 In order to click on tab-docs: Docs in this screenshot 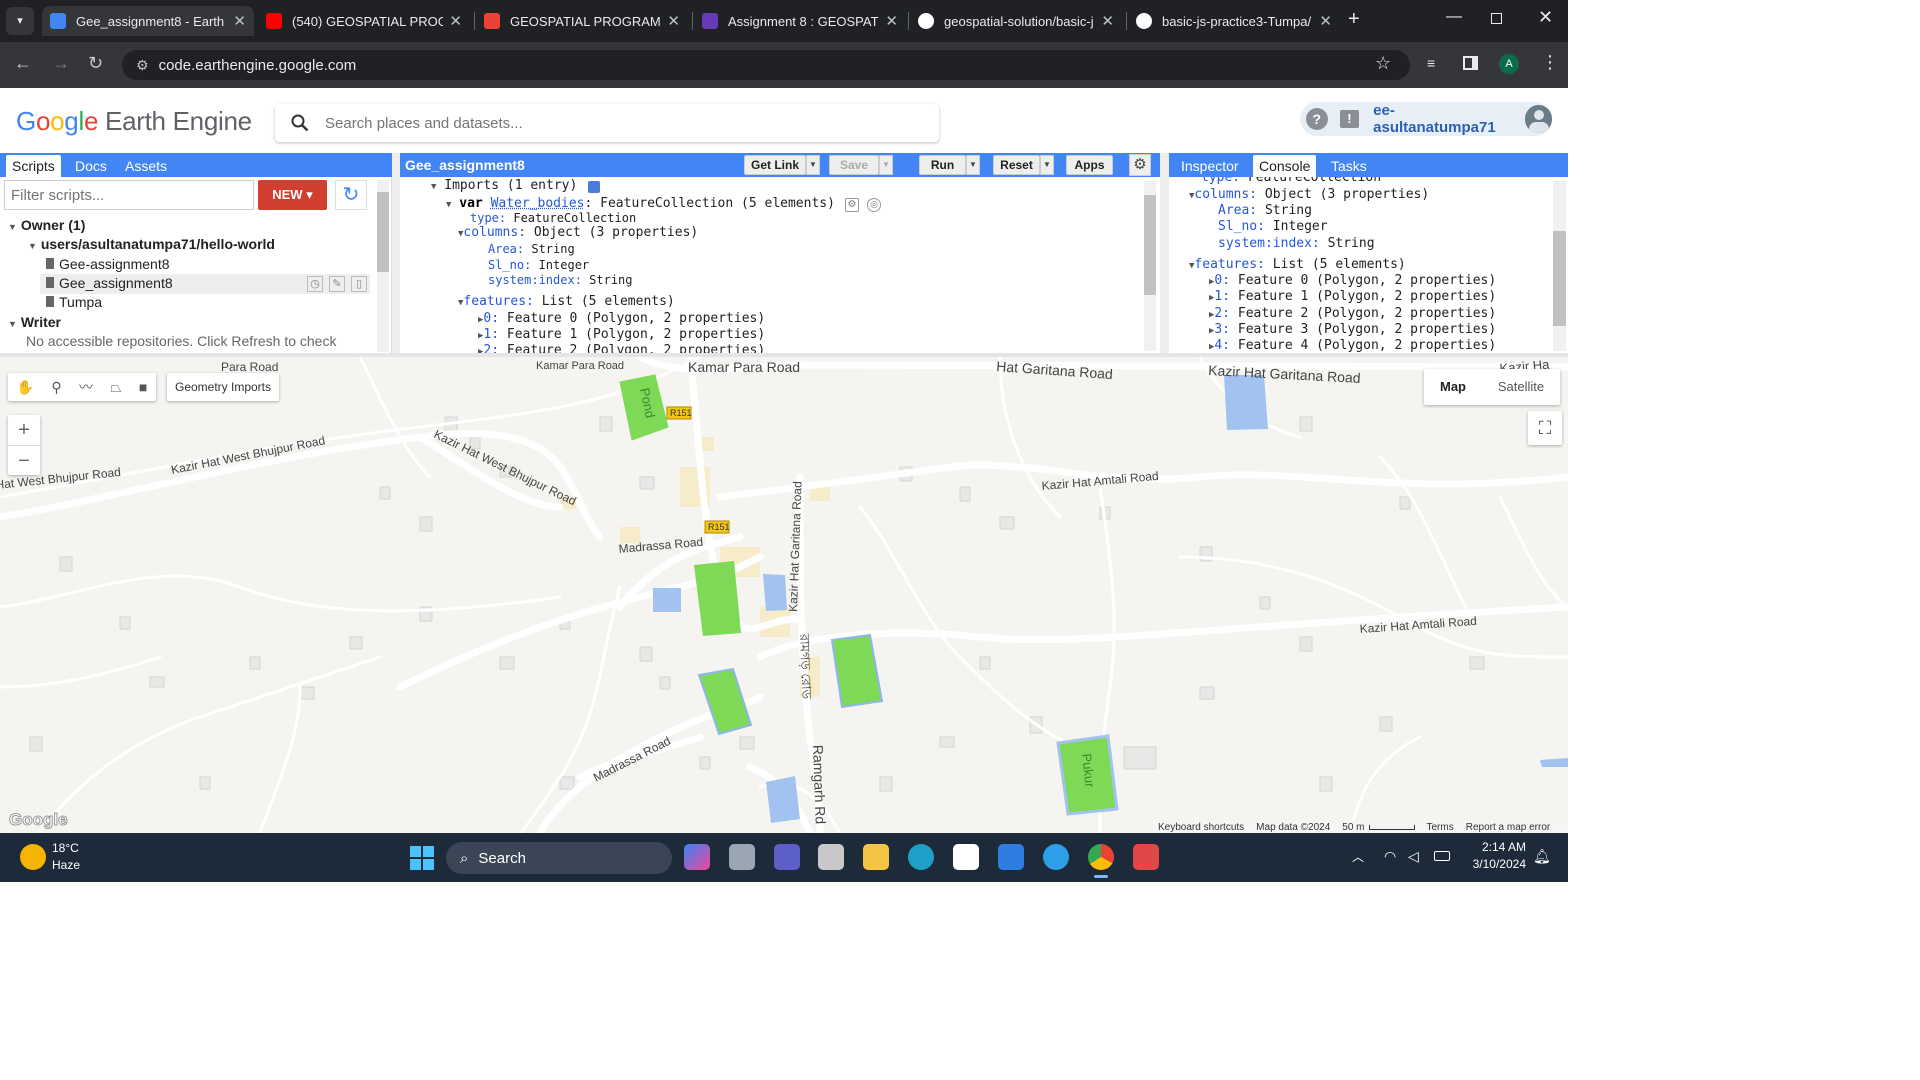, I will do `click(91, 166)`.